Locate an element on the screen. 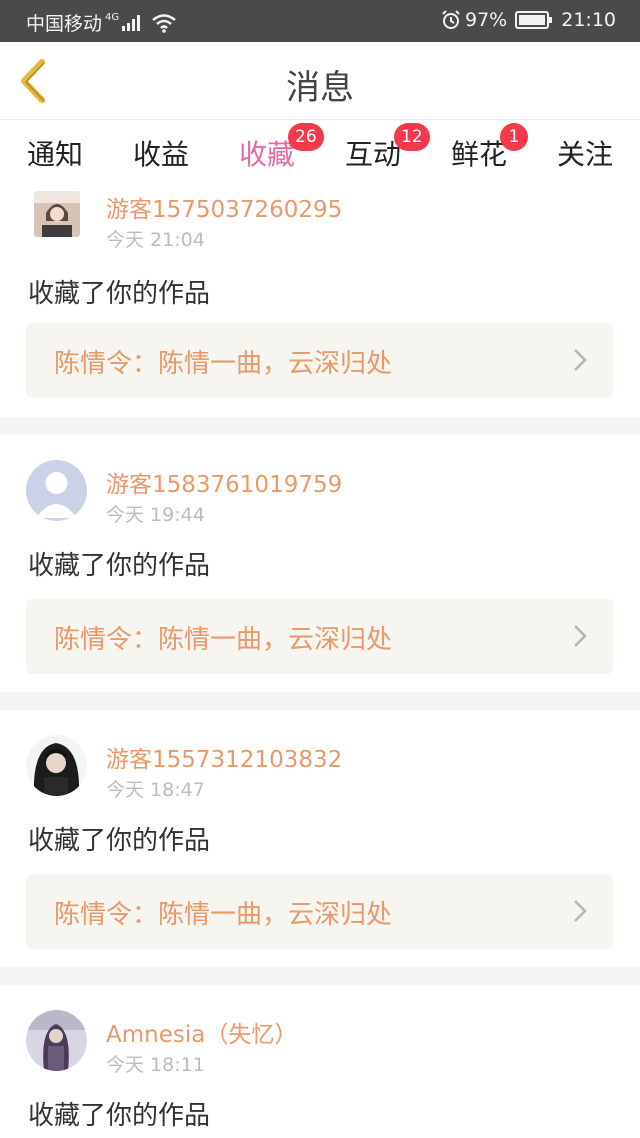  list-item: Amnesia（失忆） 今天 18:11 收藏了你的作品 is located at coordinates (320, 1061).